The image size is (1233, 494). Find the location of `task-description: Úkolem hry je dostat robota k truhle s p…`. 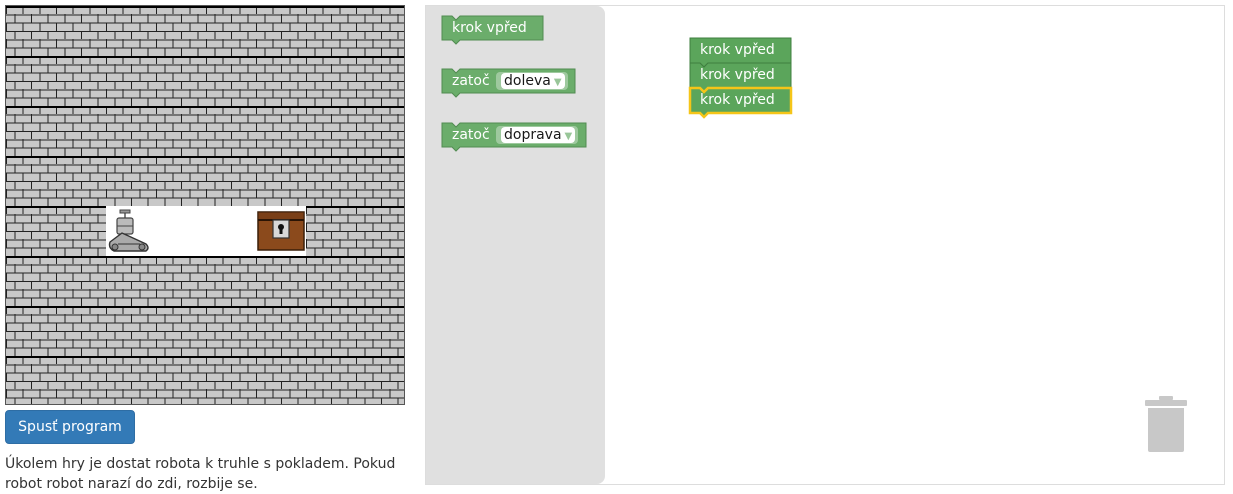

task-description: Úkolem hry je dostat robota k truhle s p… is located at coordinates (200, 474).